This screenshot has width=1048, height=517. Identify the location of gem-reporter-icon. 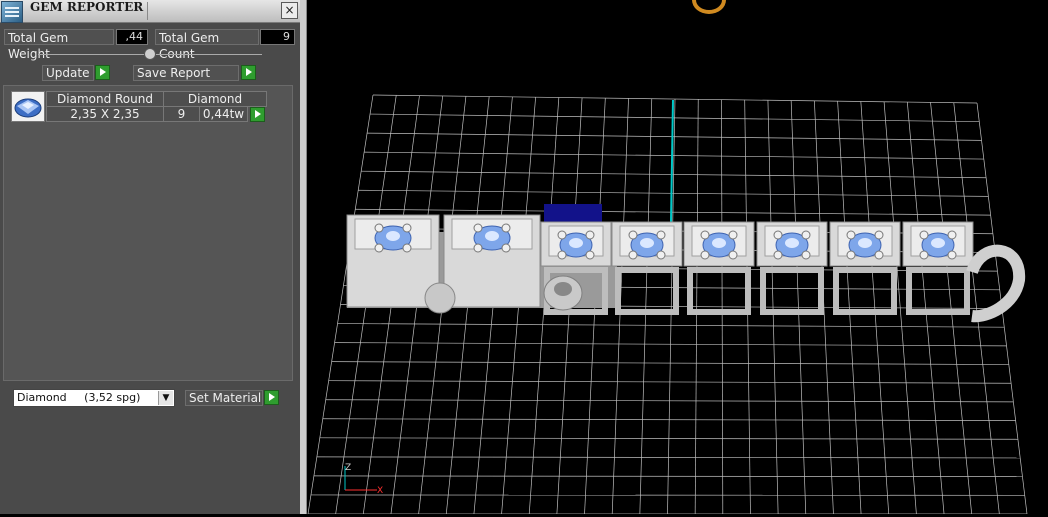
(12, 12).